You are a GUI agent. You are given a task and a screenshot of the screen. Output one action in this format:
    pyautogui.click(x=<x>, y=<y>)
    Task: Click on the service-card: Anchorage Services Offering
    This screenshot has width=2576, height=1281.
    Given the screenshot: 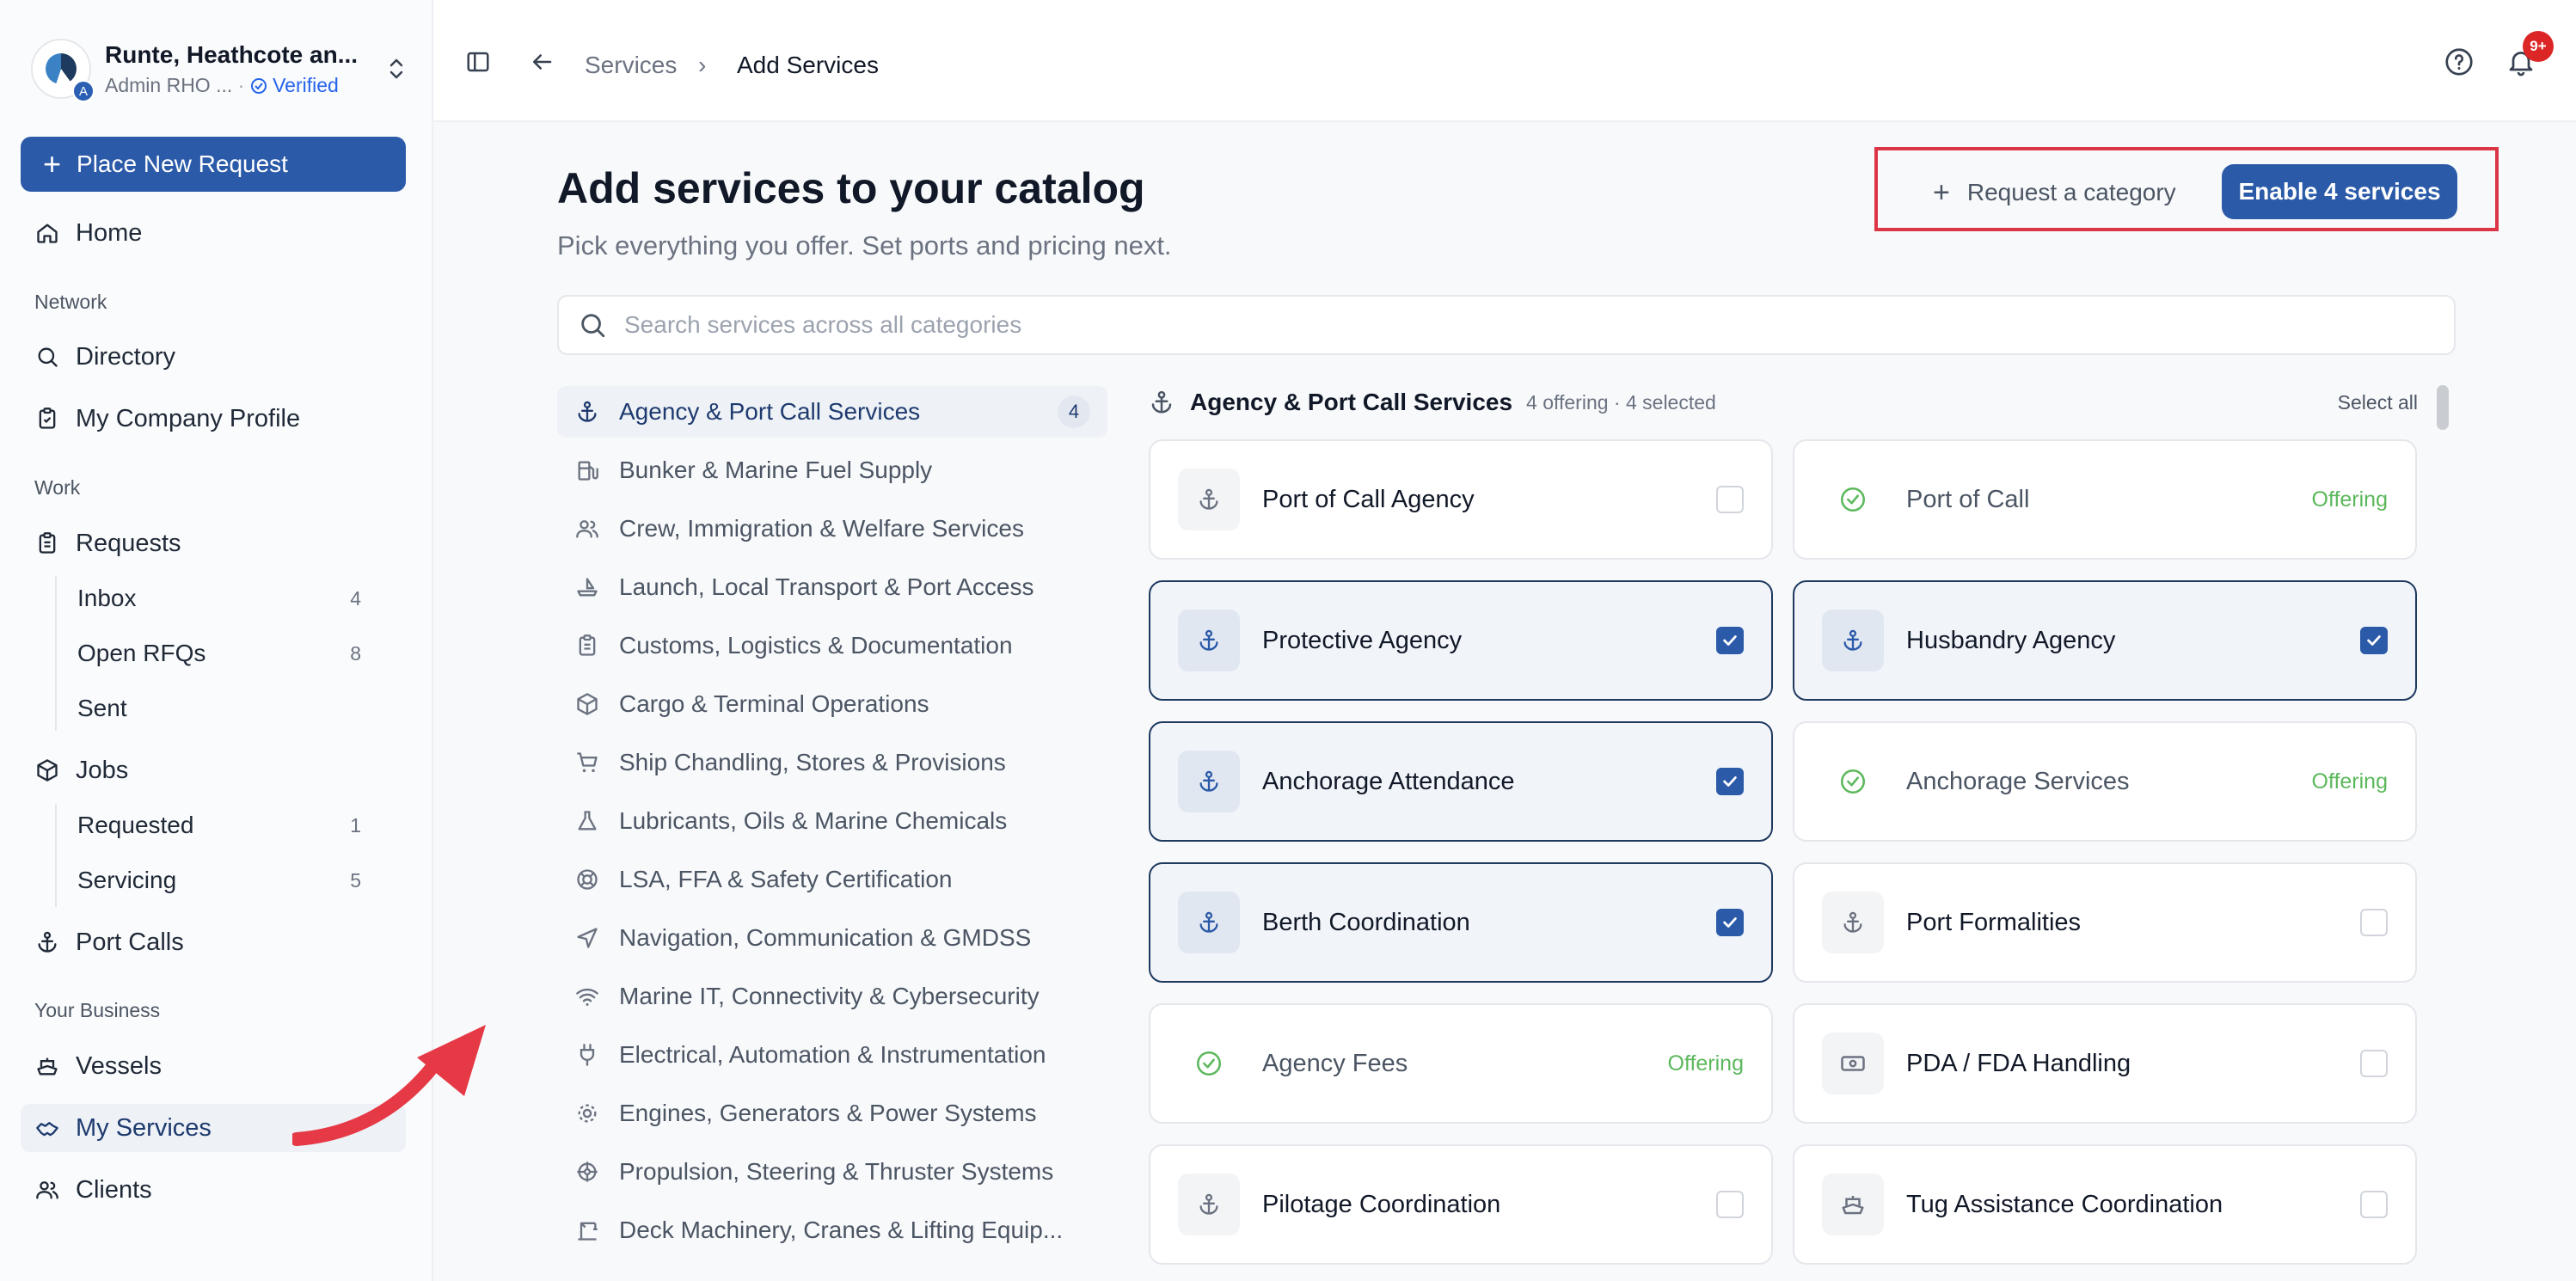 What is the action you would take?
    pyautogui.click(x=2105, y=781)
    